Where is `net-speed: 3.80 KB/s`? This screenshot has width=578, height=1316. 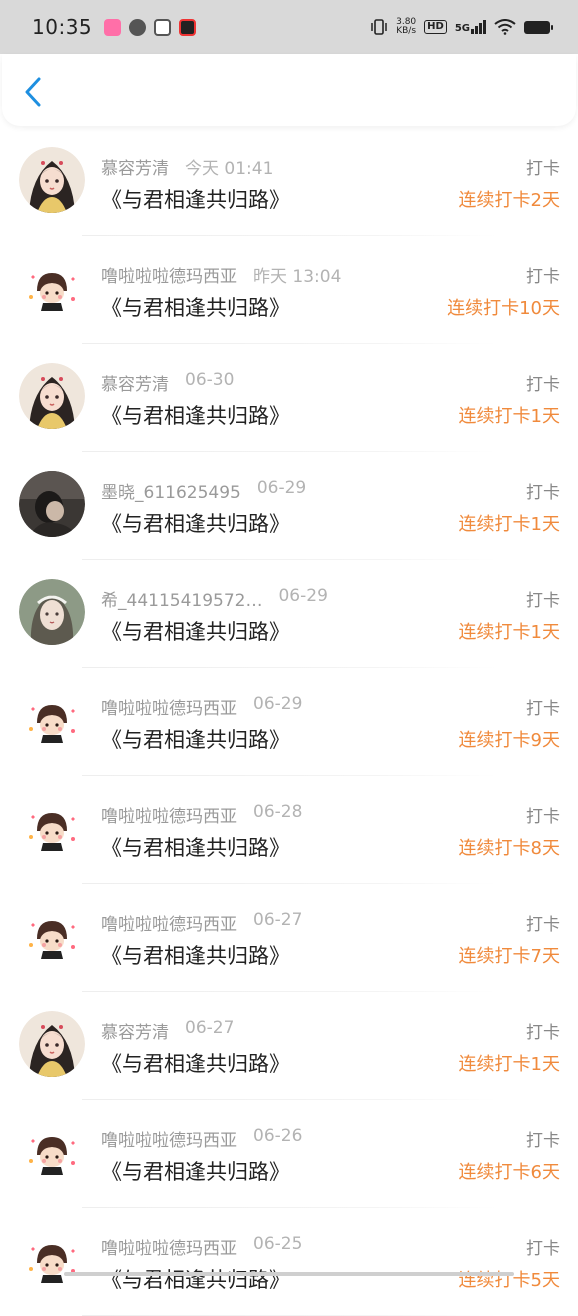 net-speed: 3.80 KB/s is located at coordinates (406, 27).